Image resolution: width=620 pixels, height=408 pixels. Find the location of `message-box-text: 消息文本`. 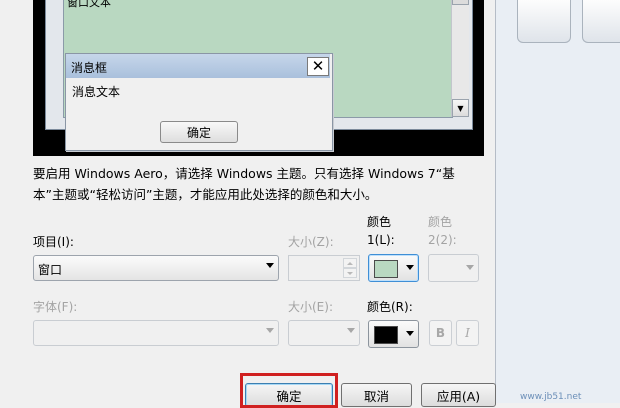

message-box-text: 消息文本 is located at coordinates (96, 92).